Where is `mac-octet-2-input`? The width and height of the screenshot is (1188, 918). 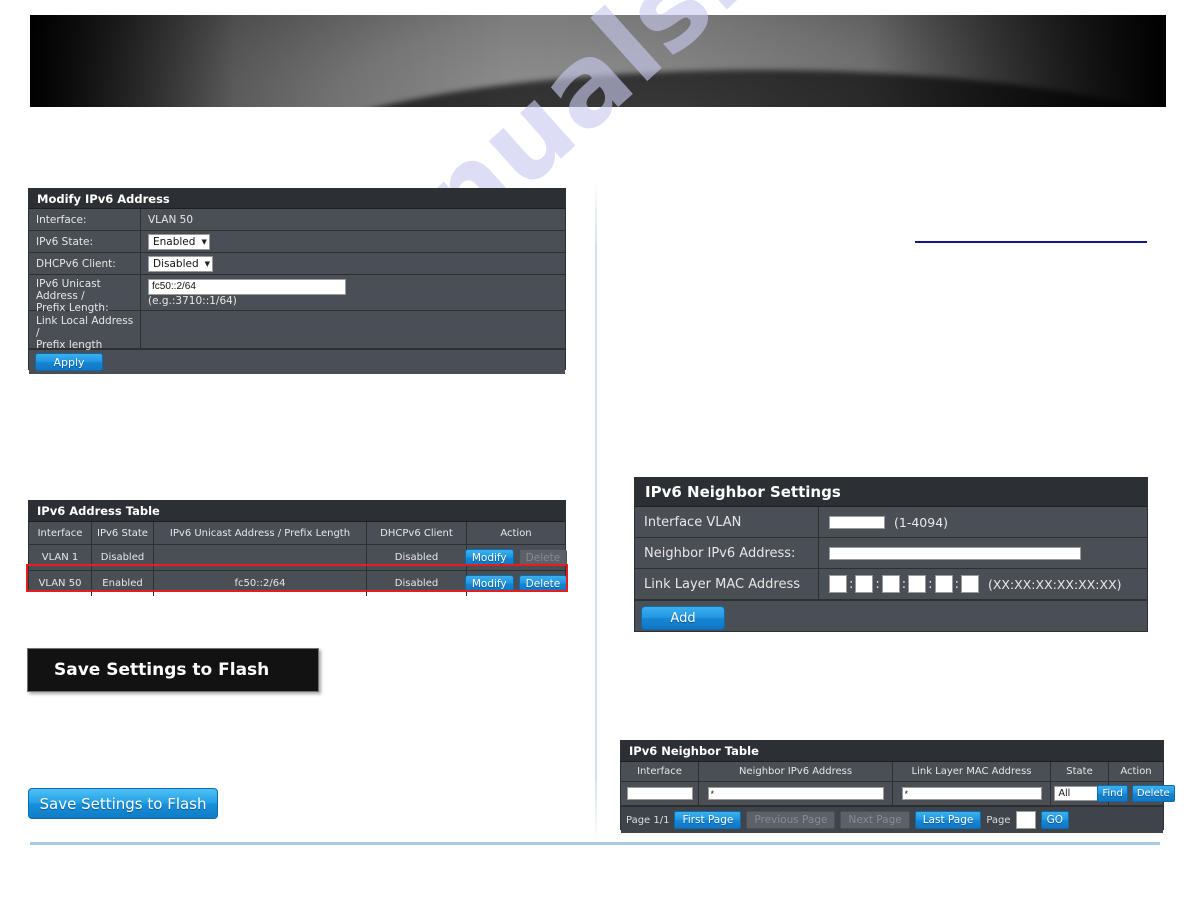 mac-octet-2-input is located at coordinates (864, 584).